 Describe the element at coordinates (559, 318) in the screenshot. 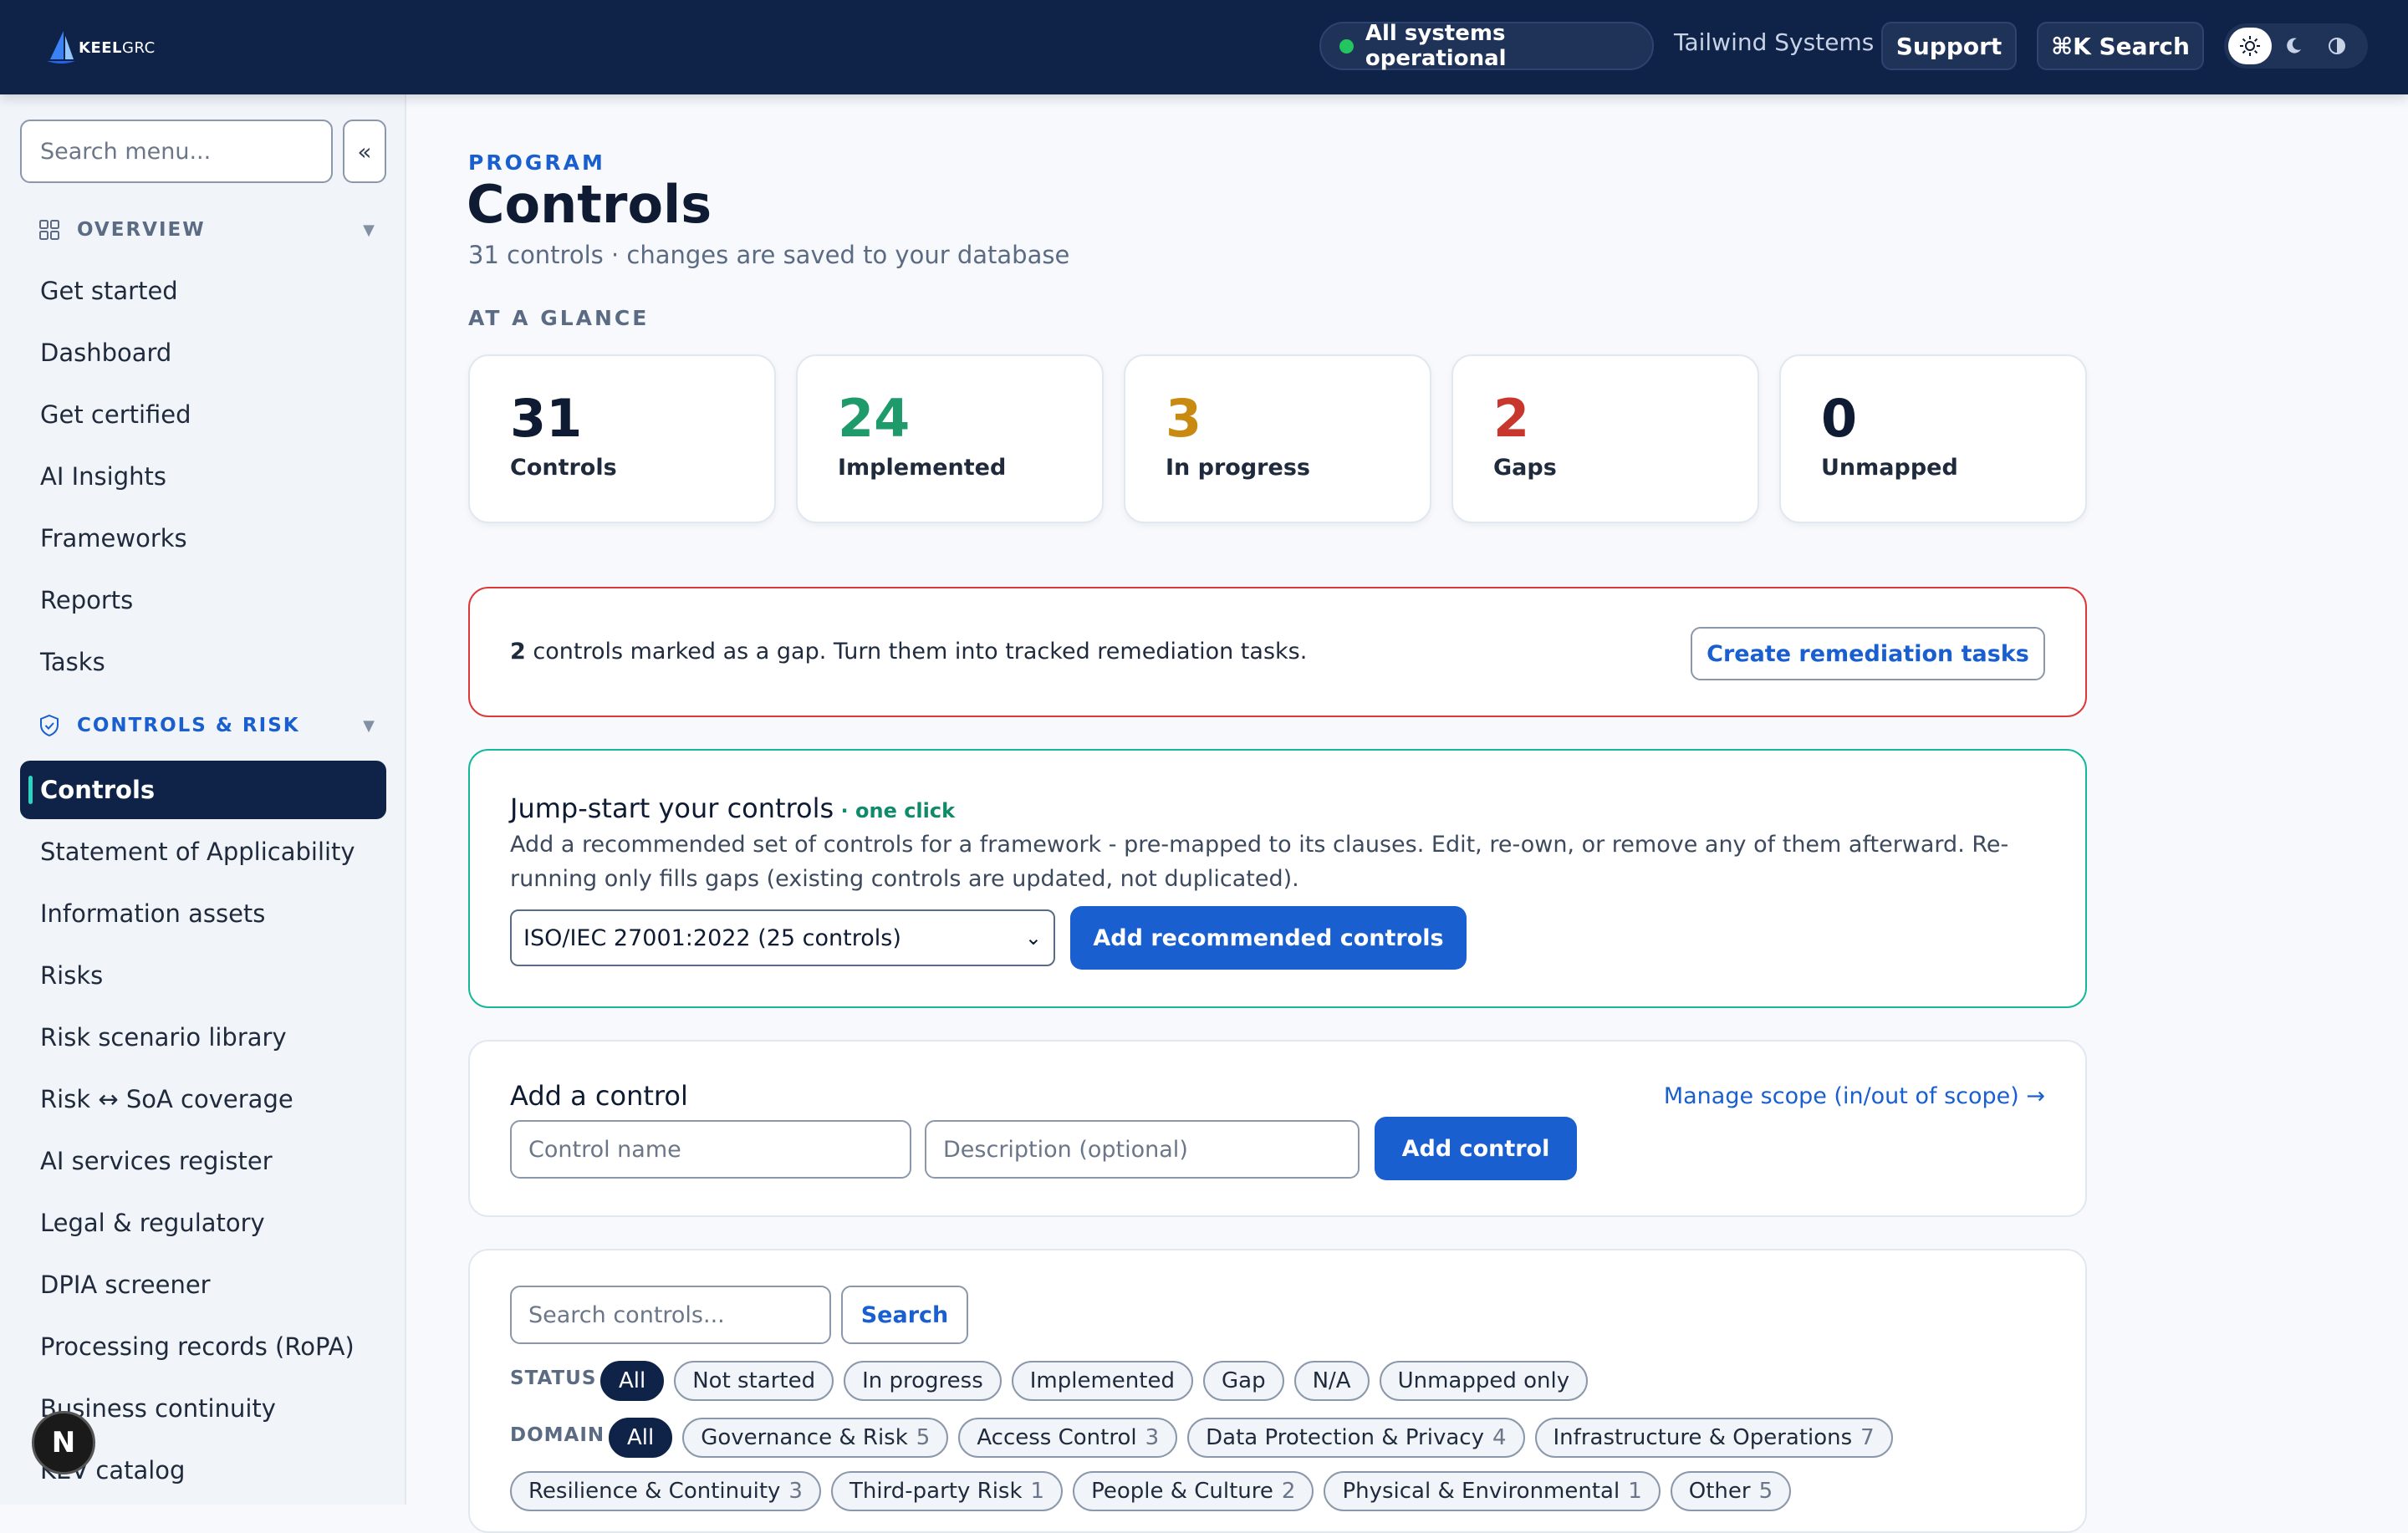

I see `at-a-glance-label: AT A GLANCE` at that location.